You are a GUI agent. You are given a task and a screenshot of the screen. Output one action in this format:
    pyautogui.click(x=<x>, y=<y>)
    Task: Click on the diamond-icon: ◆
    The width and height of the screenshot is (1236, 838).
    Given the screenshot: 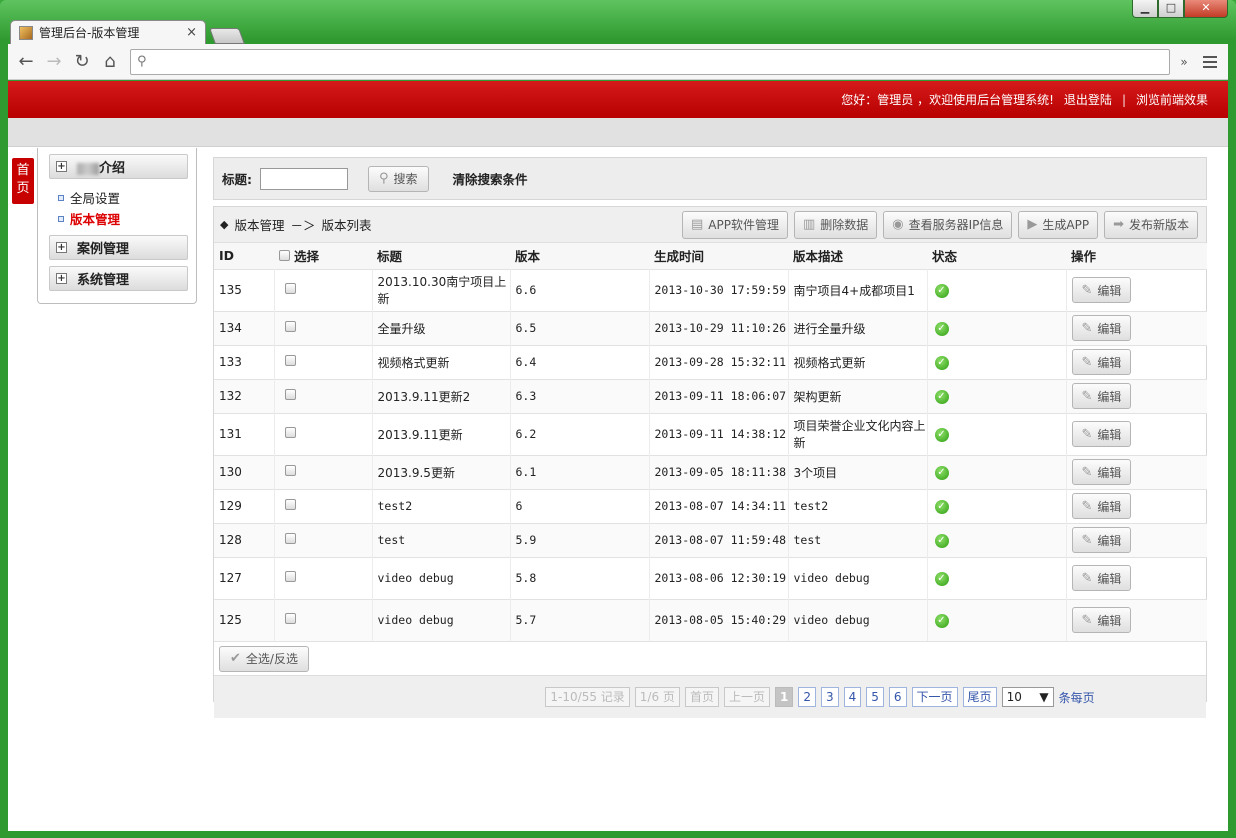 What is the action you would take?
    pyautogui.click(x=224, y=224)
    